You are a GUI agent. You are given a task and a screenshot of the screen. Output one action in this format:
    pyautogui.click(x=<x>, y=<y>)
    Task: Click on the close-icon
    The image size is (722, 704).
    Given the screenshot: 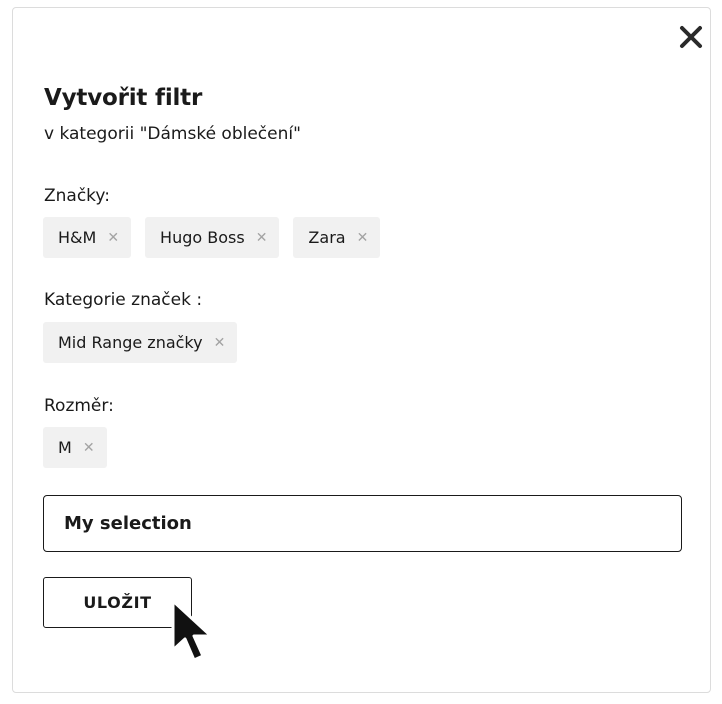 What is the action you would take?
    pyautogui.click(x=691, y=37)
    